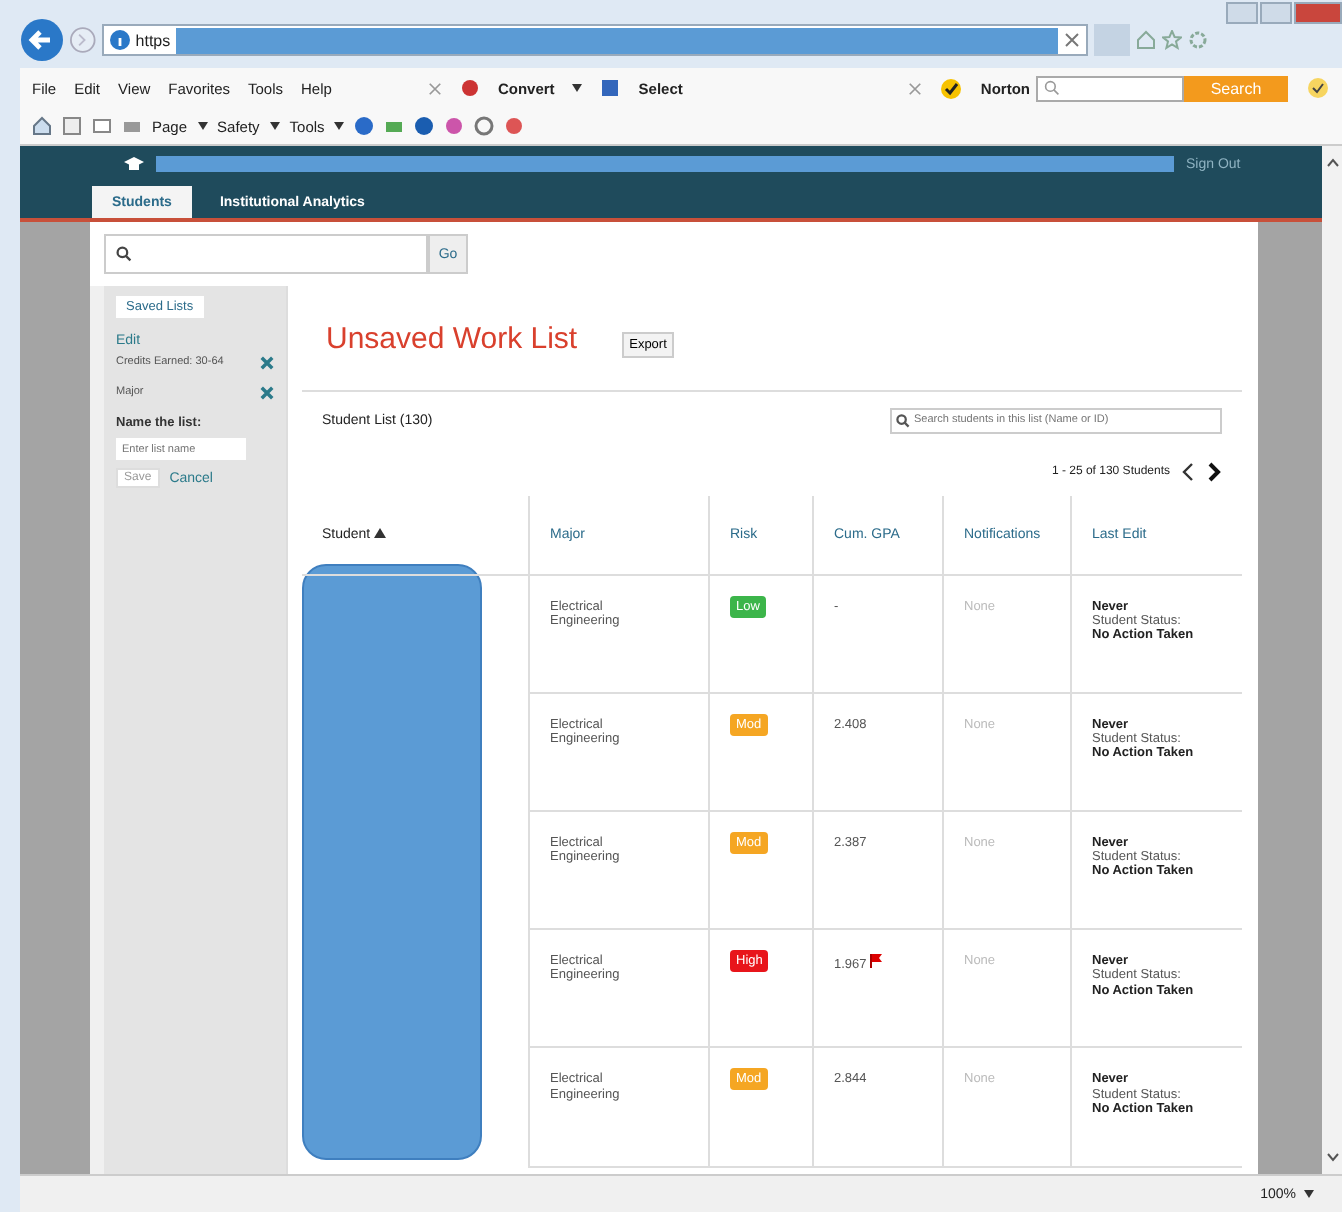 This screenshot has width=1342, height=1212. What do you see at coordinates (42, 40) in the screenshot?
I see `back-button` at bounding box center [42, 40].